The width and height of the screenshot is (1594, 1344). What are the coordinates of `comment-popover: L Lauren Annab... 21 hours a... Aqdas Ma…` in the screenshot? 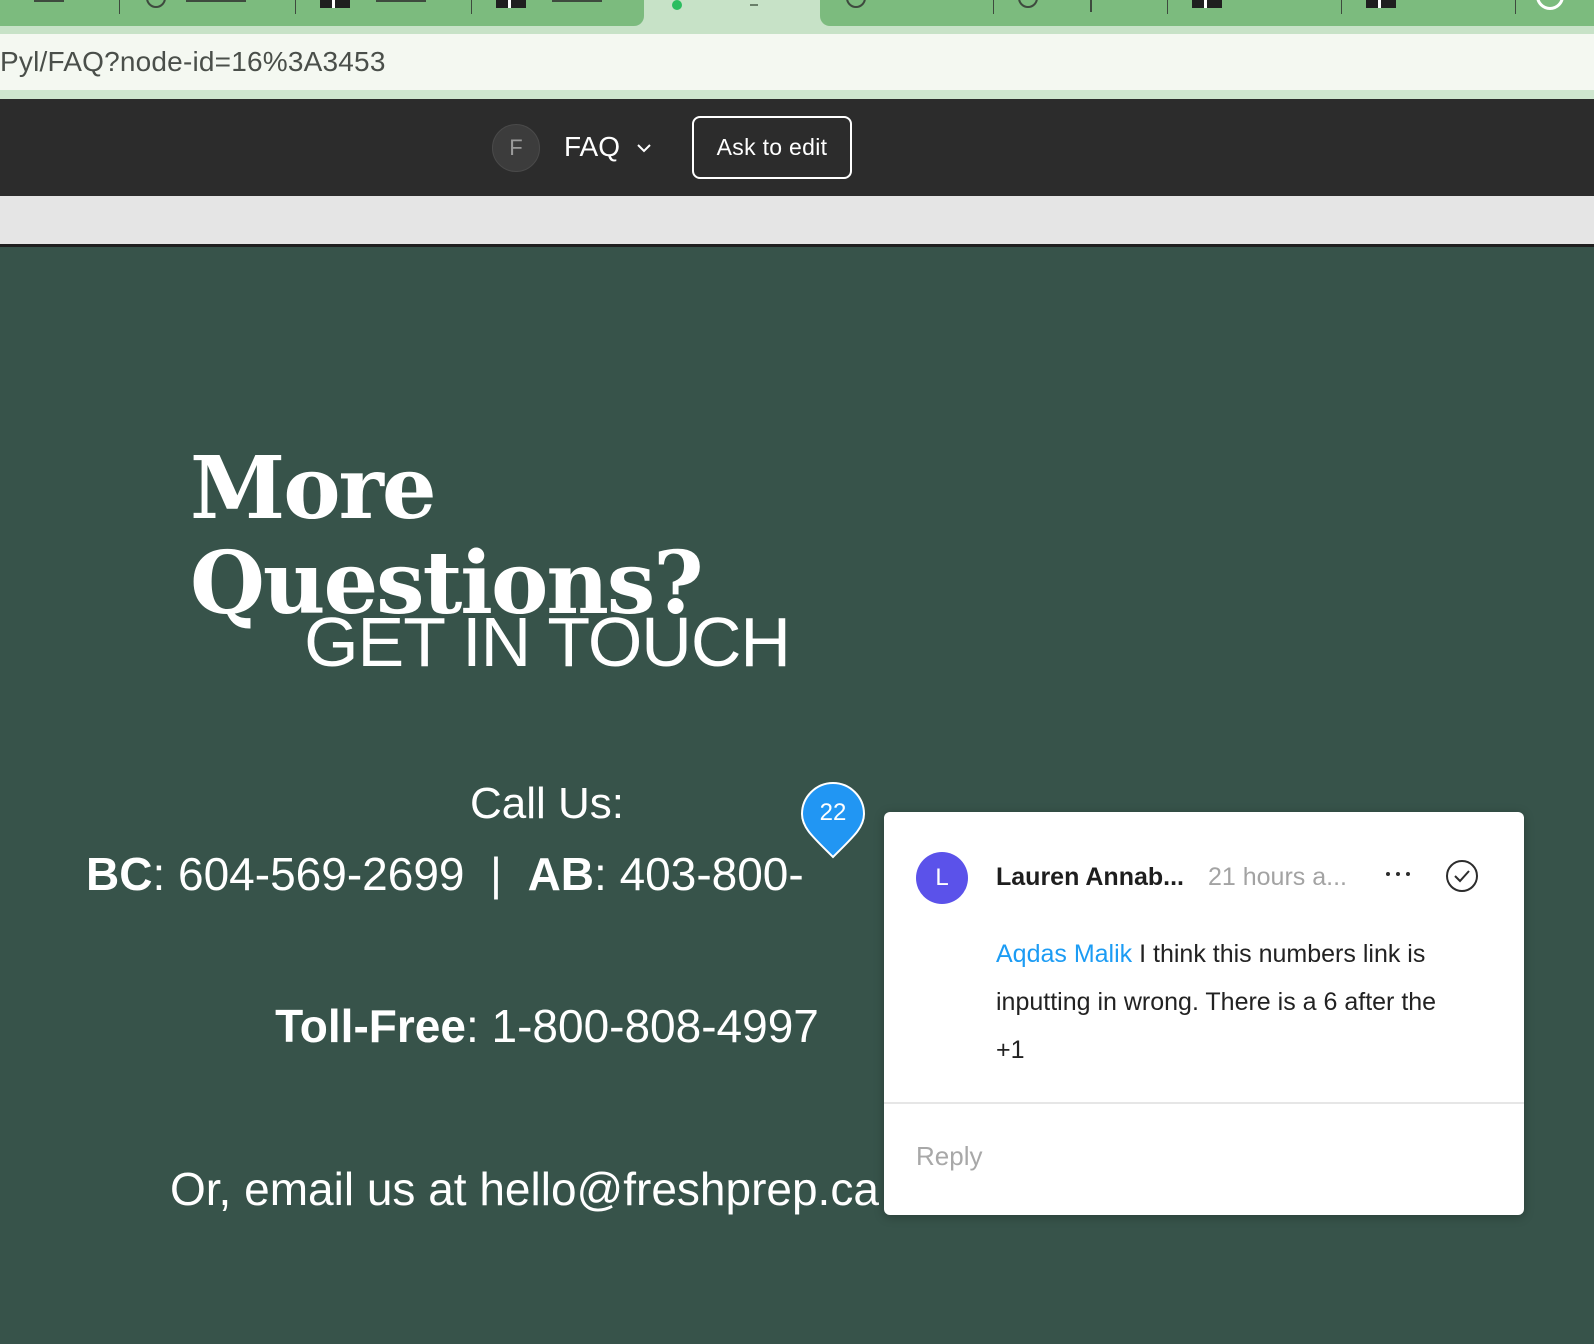 It's located at (1204, 1013).